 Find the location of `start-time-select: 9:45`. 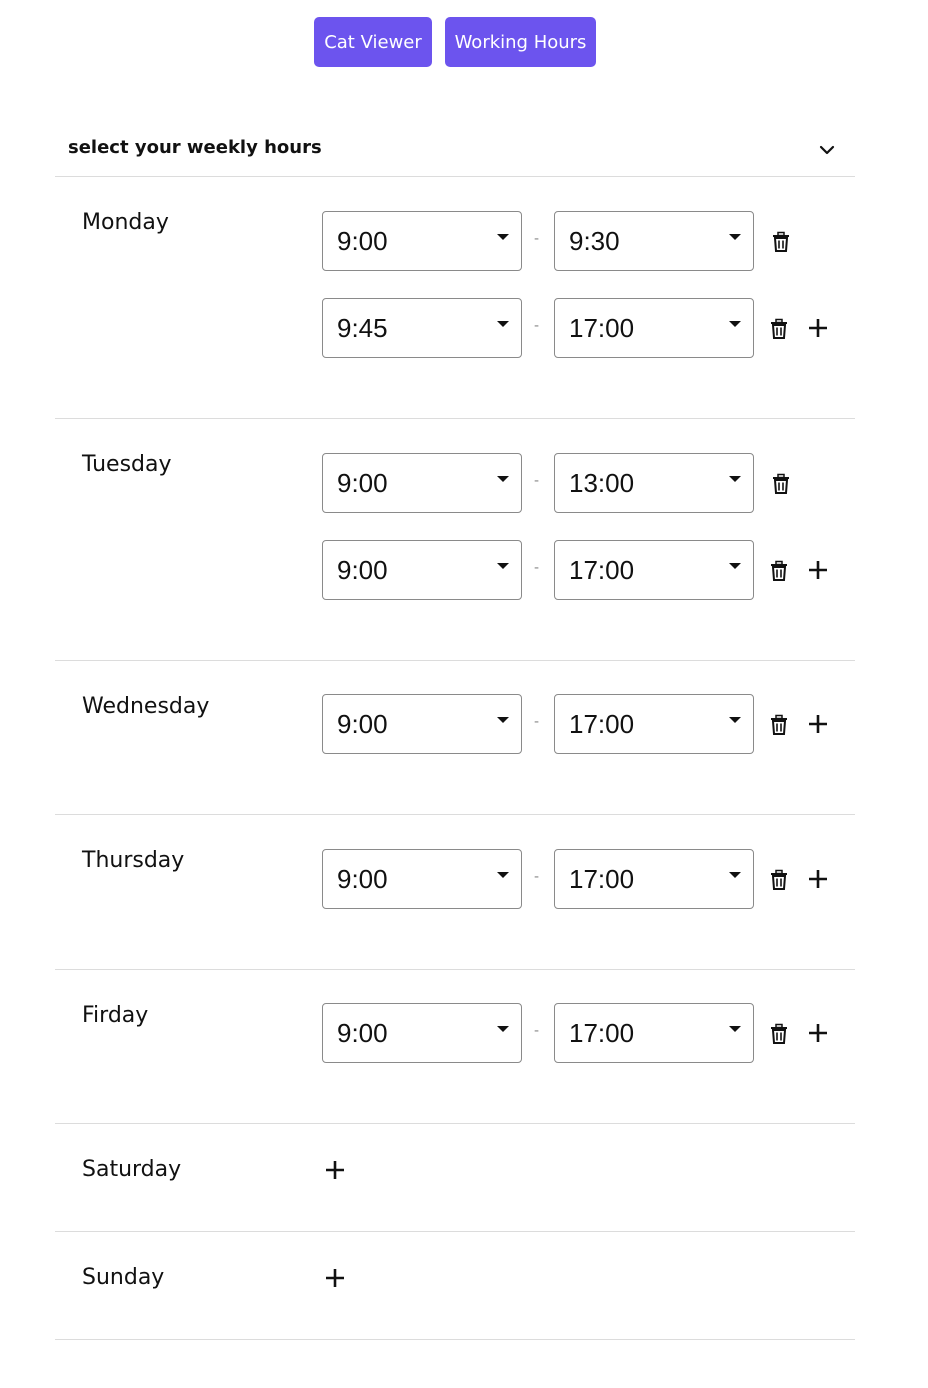

start-time-select: 9:45 is located at coordinates (422, 328).